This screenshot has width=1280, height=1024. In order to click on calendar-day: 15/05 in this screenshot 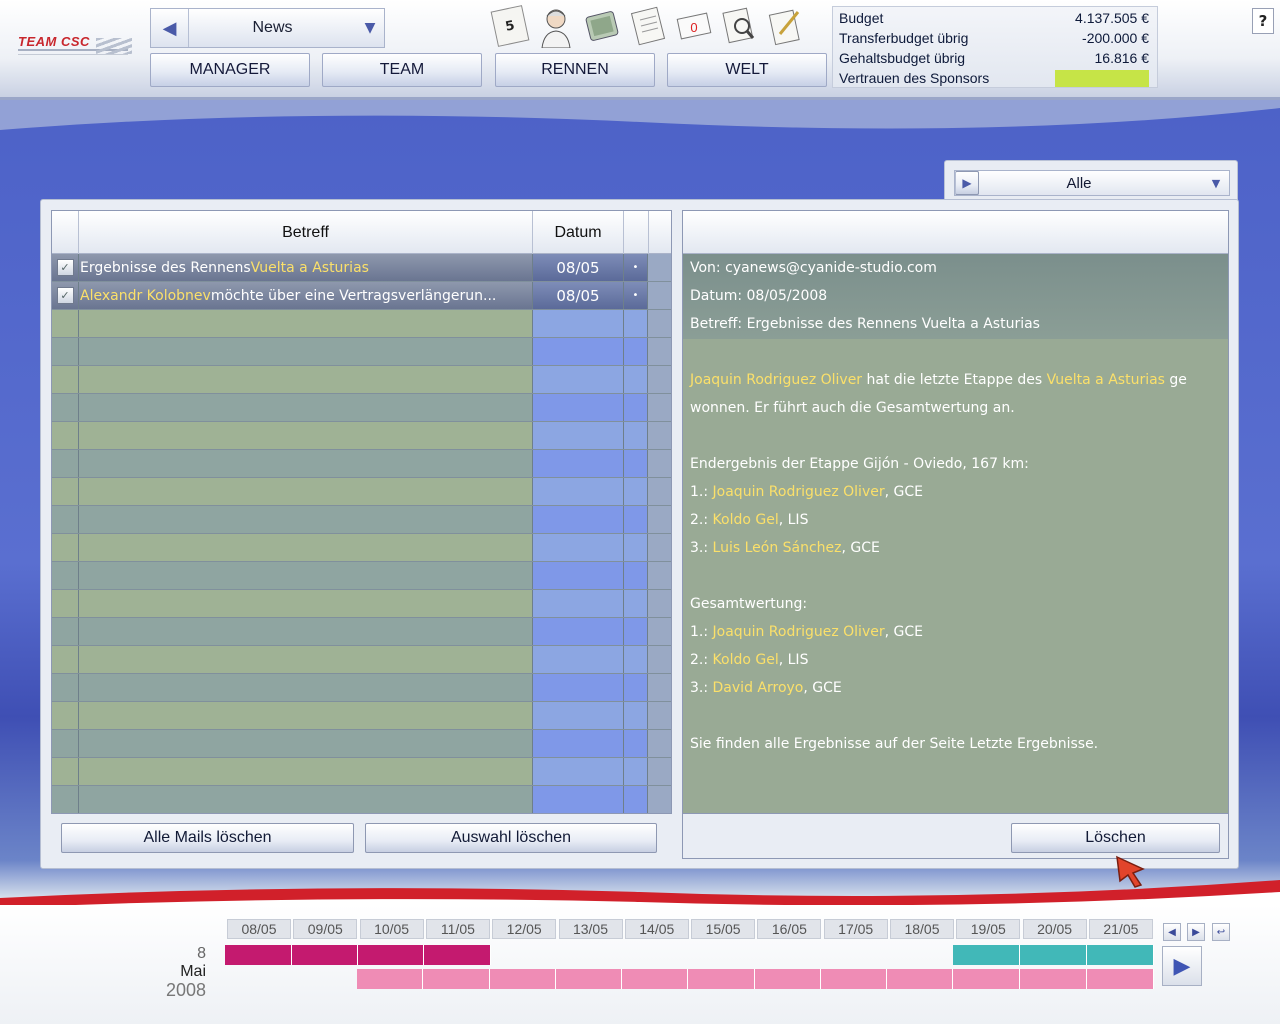, I will do `click(723, 929)`.